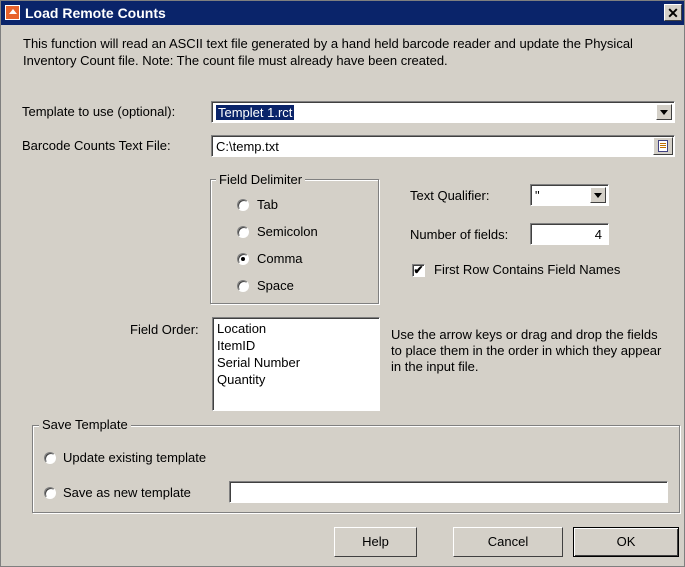 The image size is (685, 567). I want to click on ok-button: OK, so click(626, 542).